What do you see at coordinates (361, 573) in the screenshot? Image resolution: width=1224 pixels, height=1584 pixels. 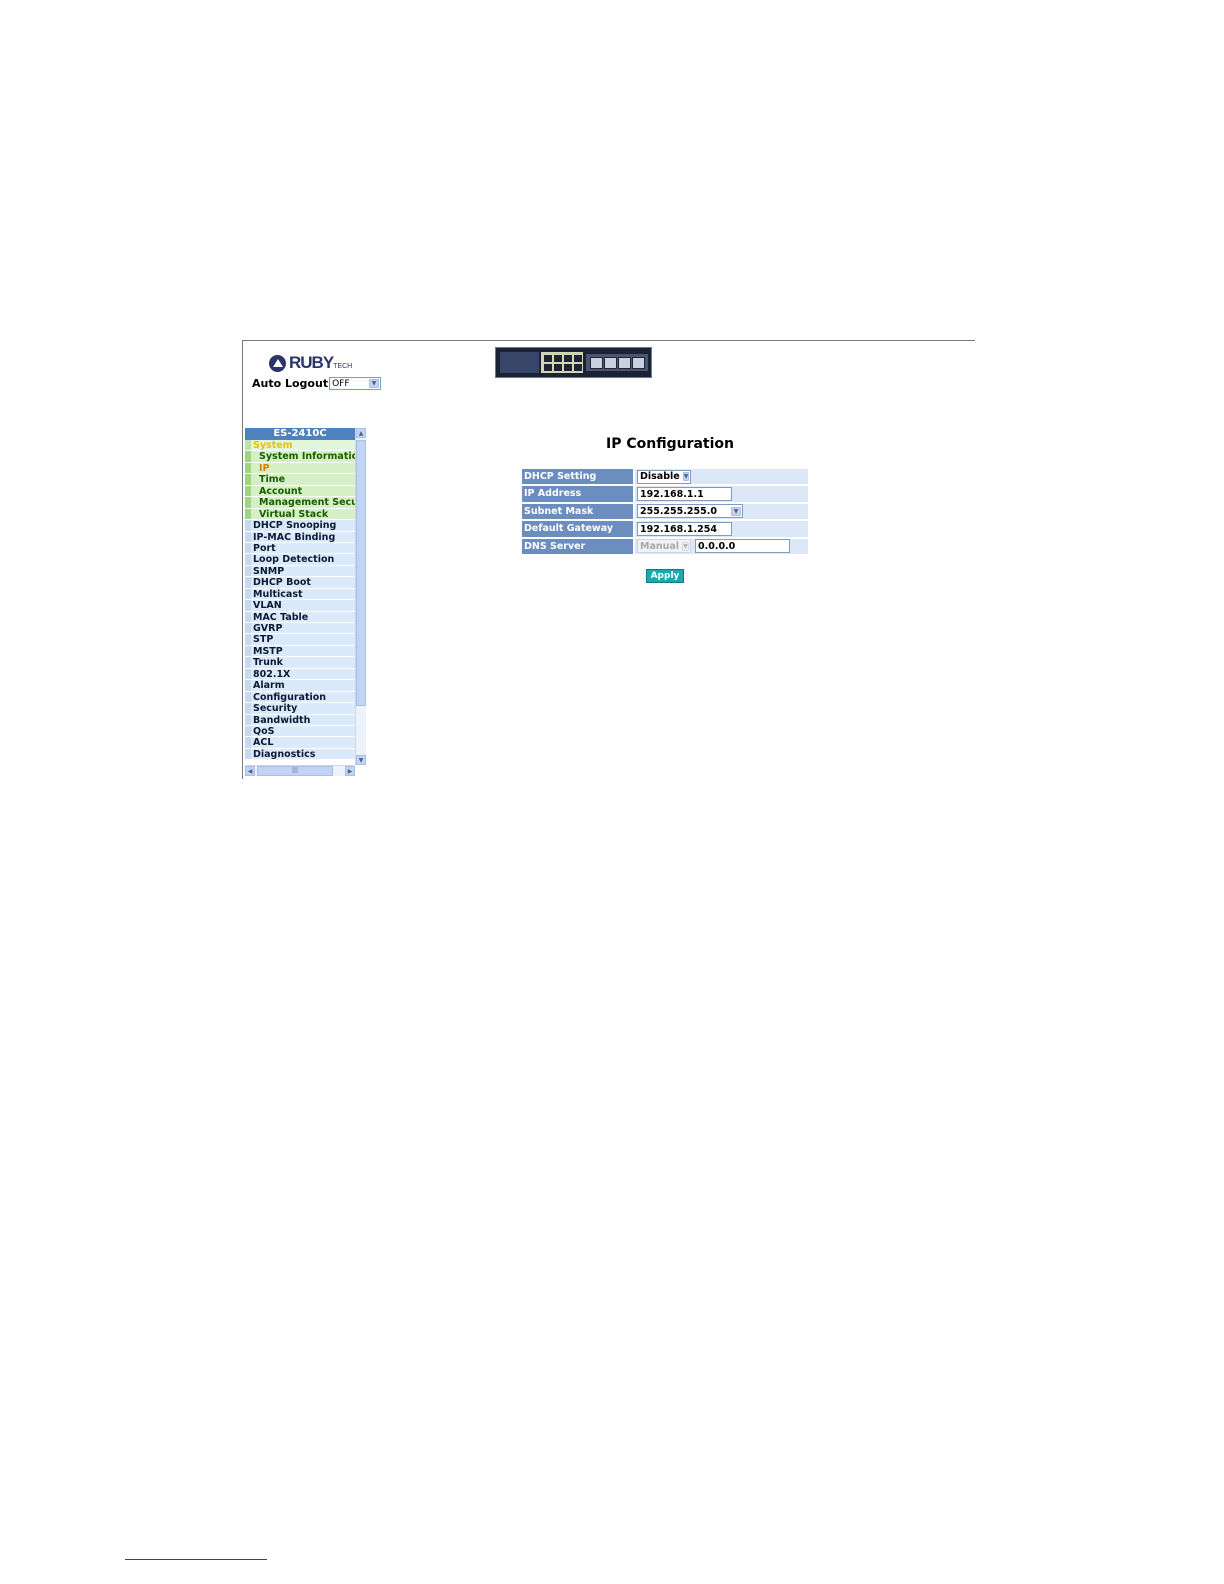 I see `vertical-scroll-thumb` at bounding box center [361, 573].